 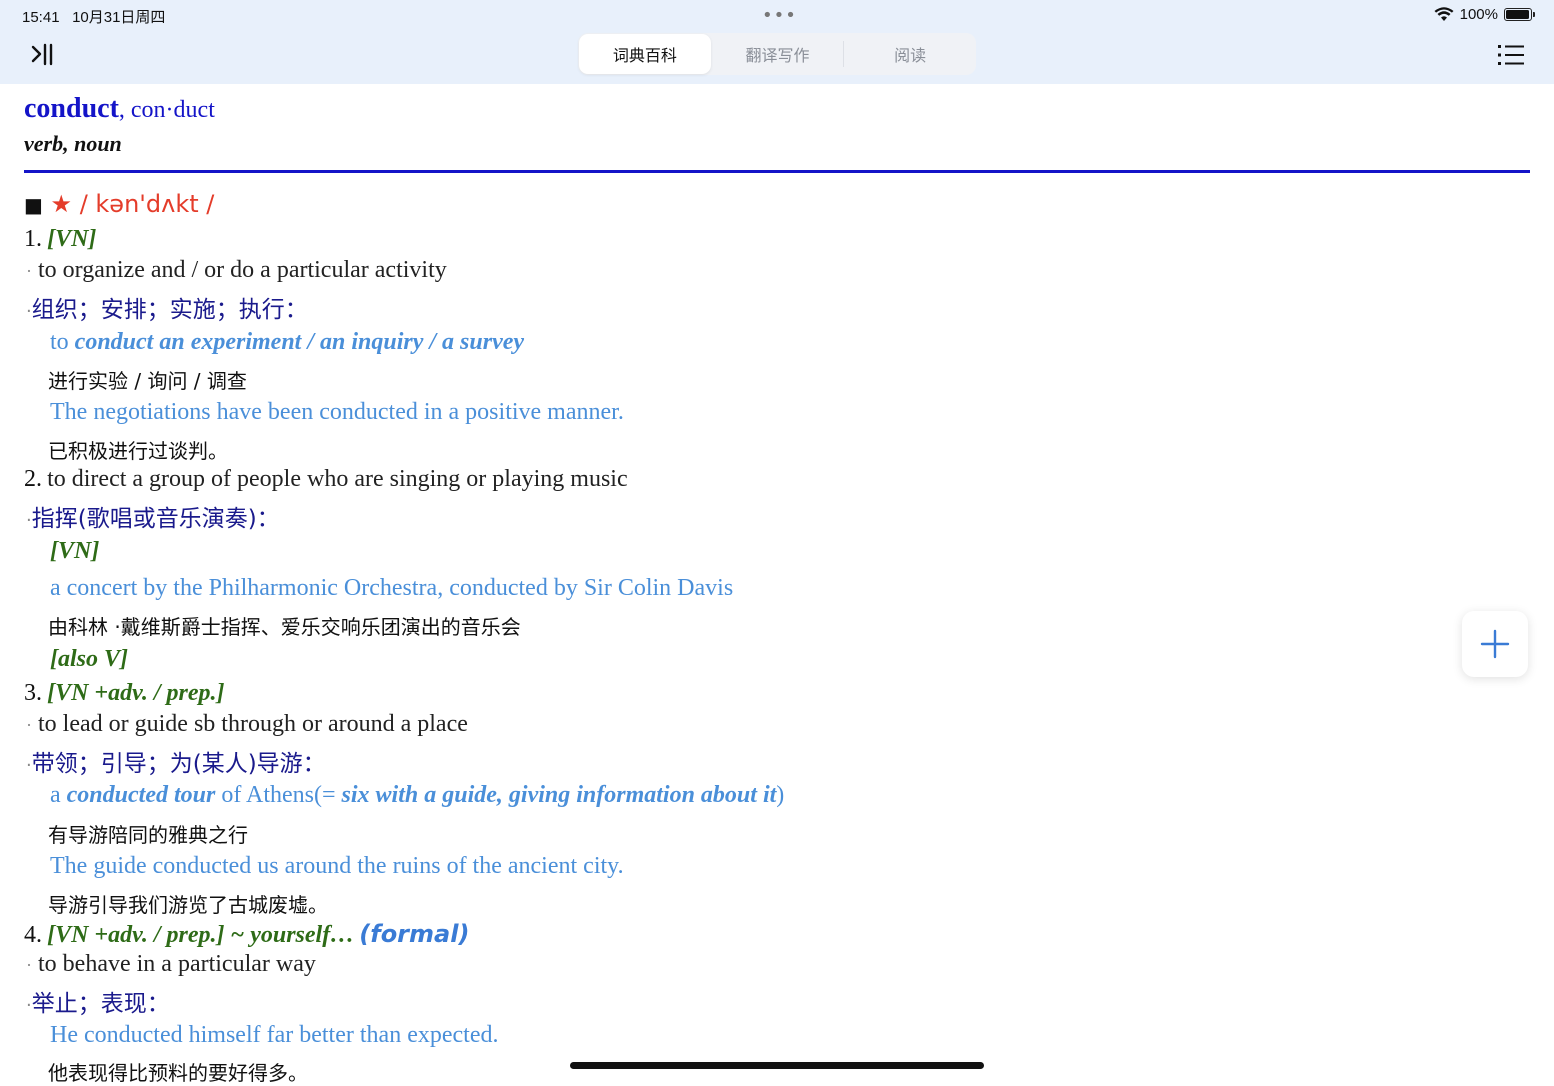 I want to click on sense-number: 4., so click(x=33, y=935).